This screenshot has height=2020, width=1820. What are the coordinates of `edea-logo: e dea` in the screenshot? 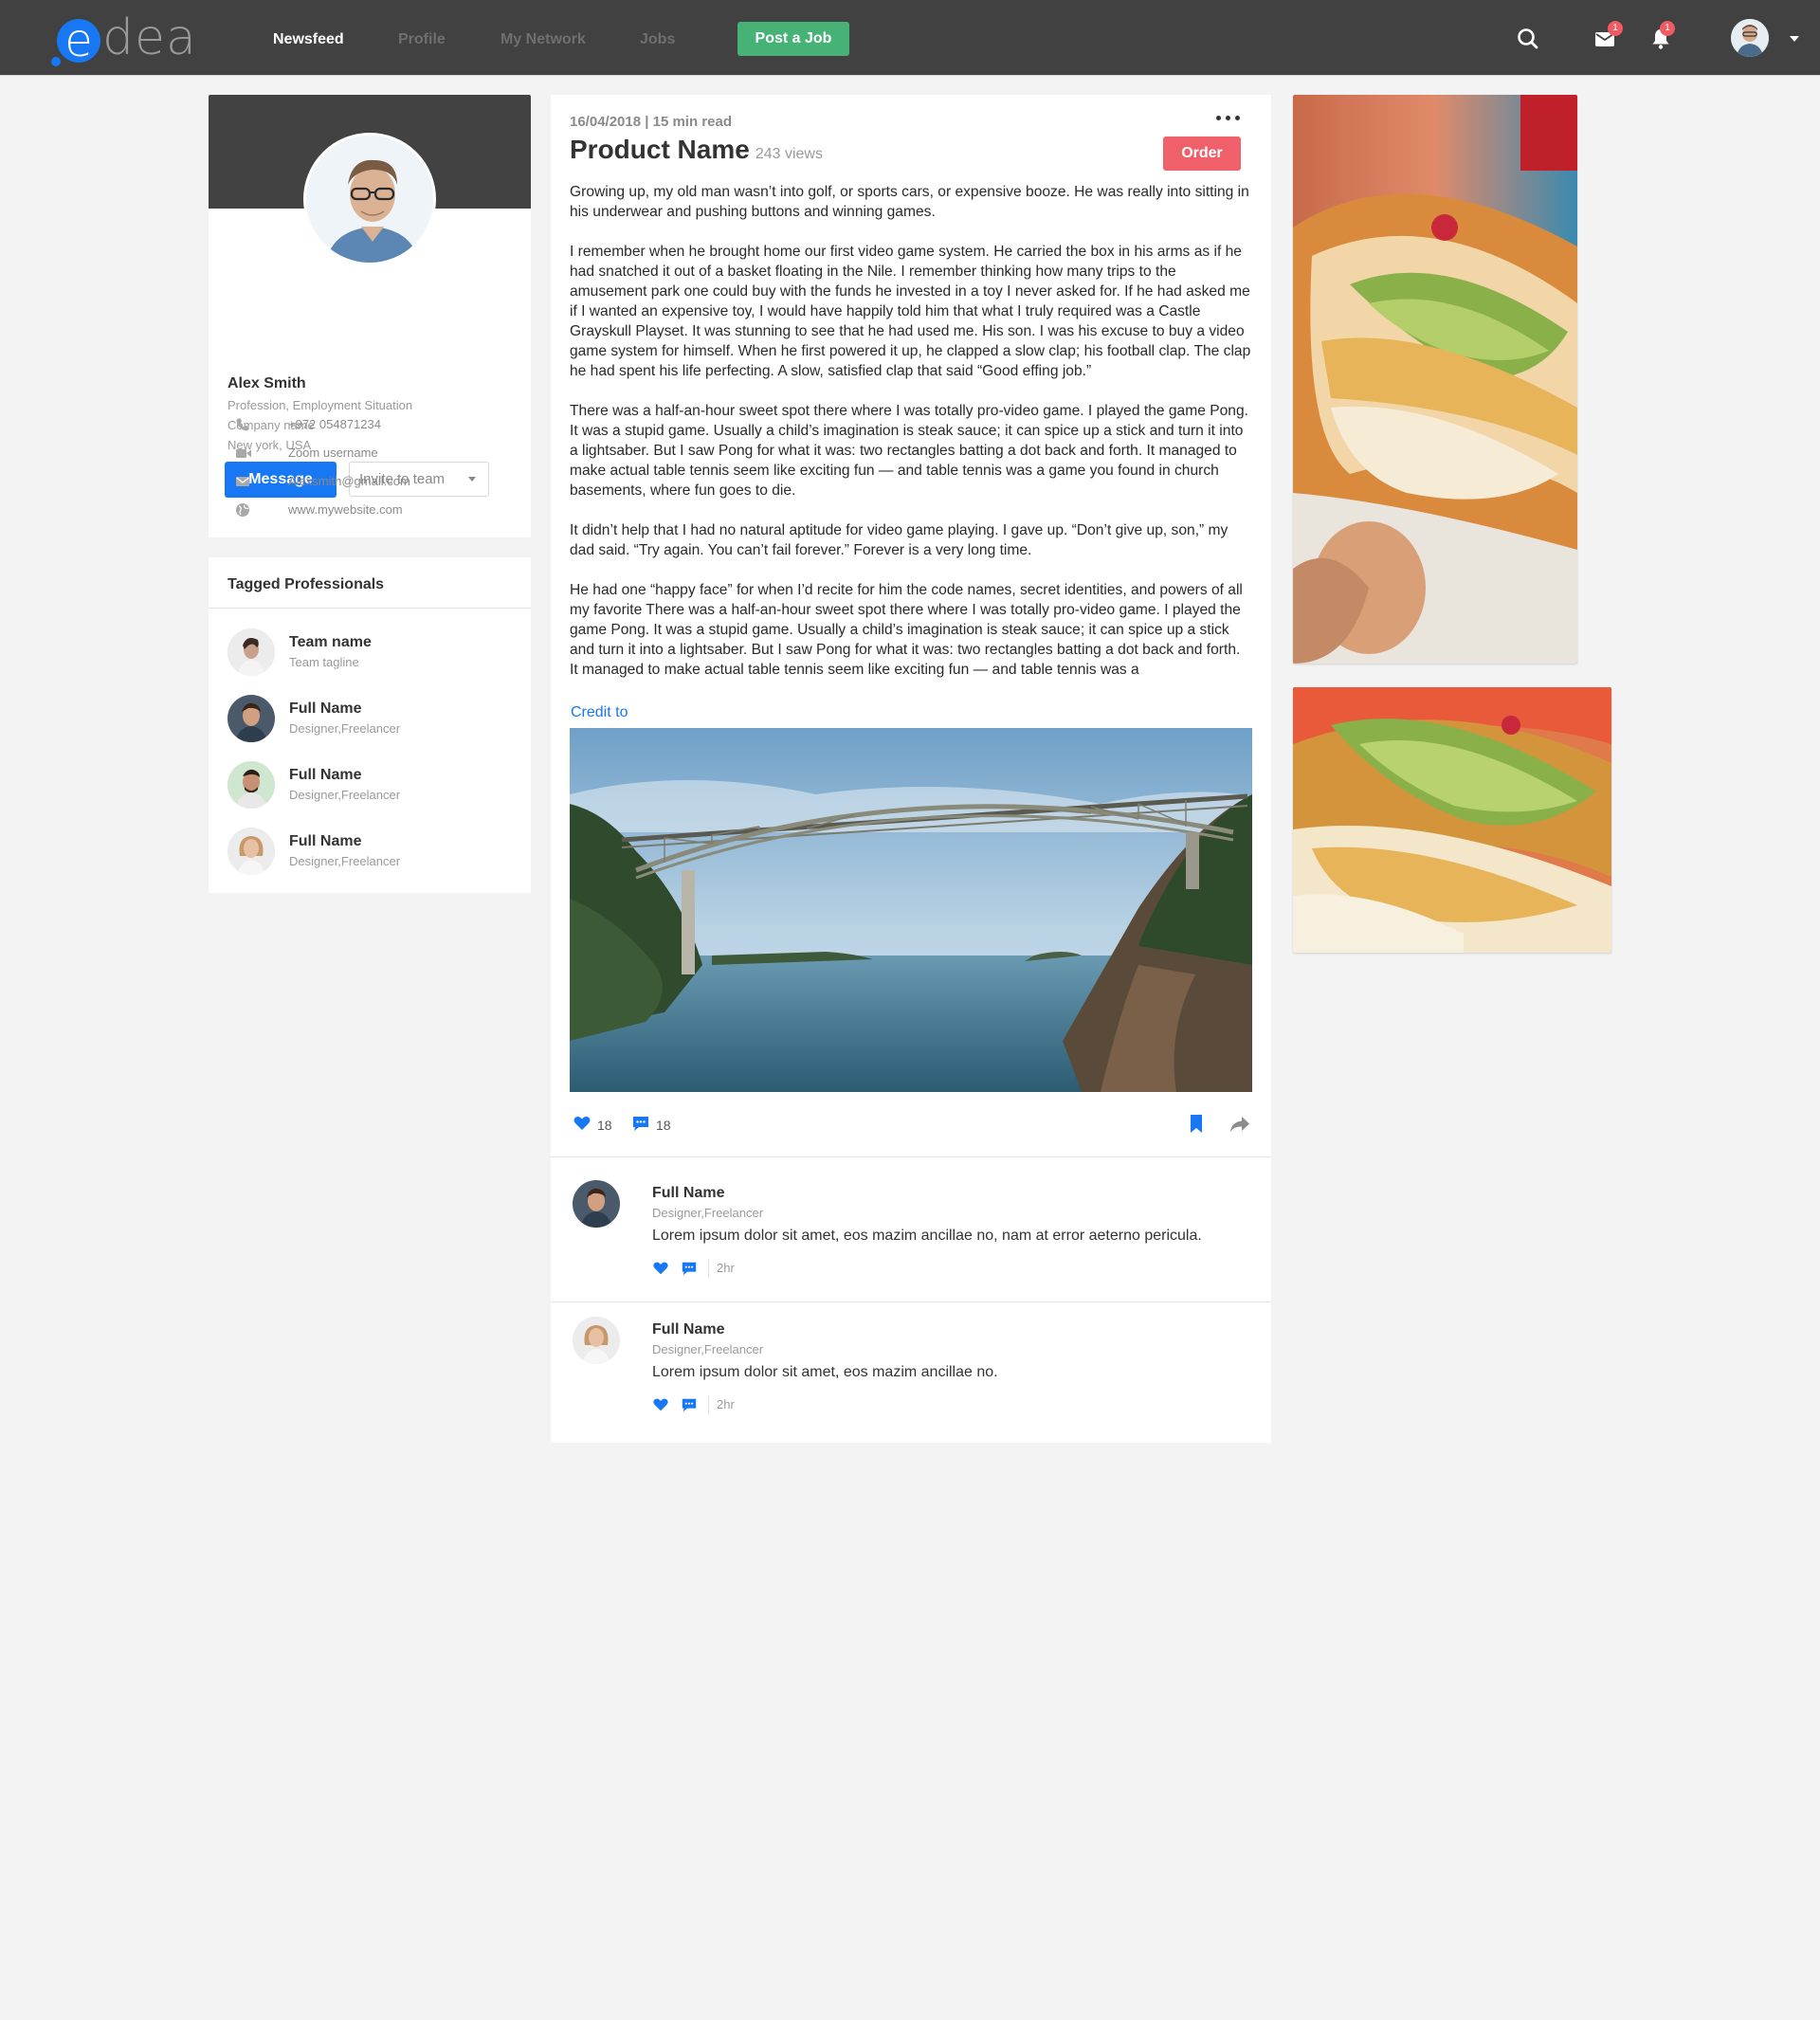 It's located at (129, 38).